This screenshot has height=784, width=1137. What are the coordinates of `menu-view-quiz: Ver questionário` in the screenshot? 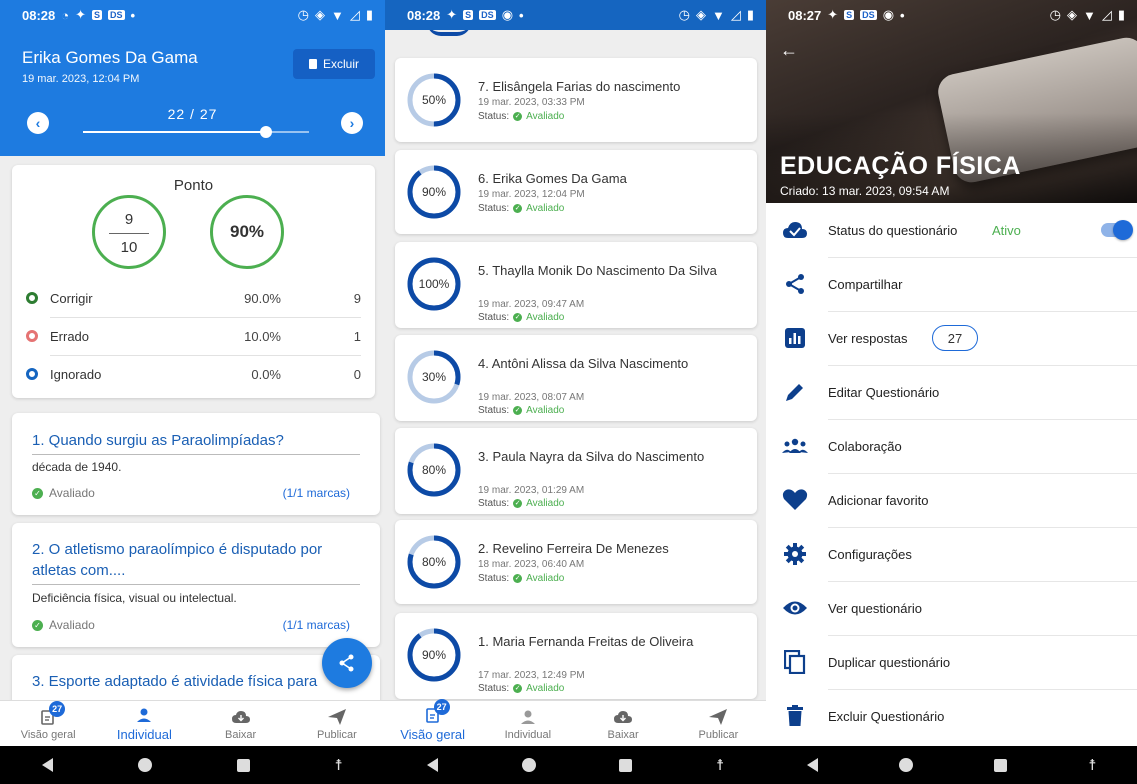 It's located at (951, 608).